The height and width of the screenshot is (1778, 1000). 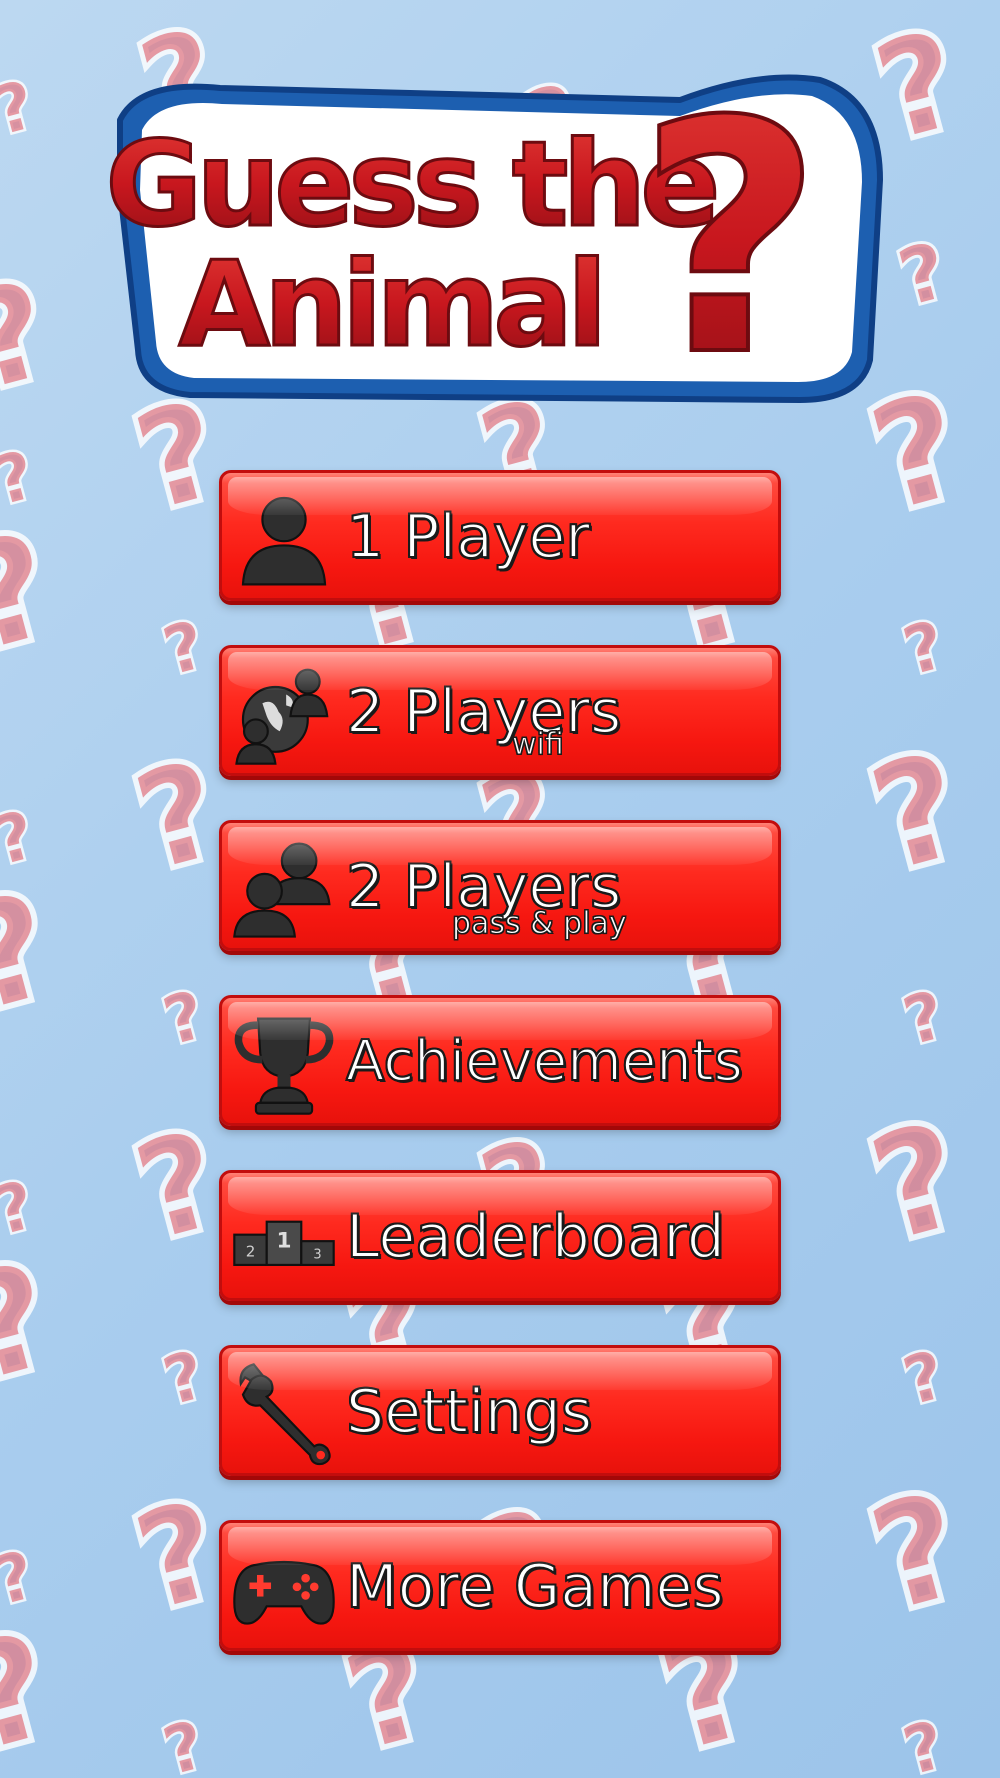 I want to click on wrench-icon, so click(x=285, y=1414).